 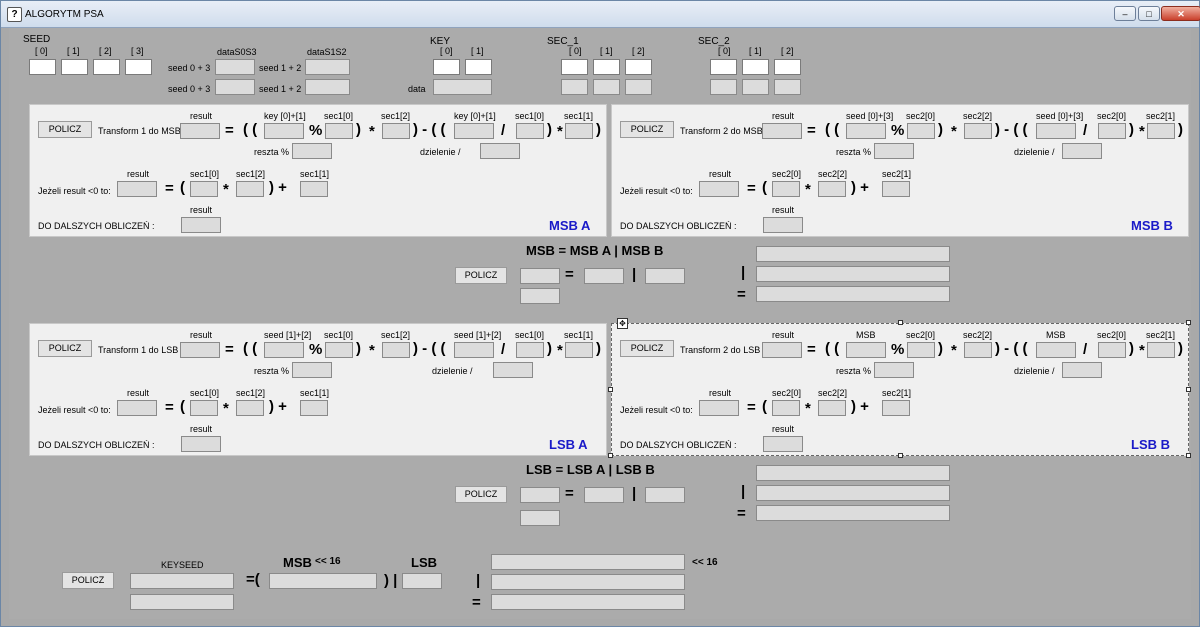 I want to click on msb-a-policz-button: POLICZ, so click(x=65, y=129).